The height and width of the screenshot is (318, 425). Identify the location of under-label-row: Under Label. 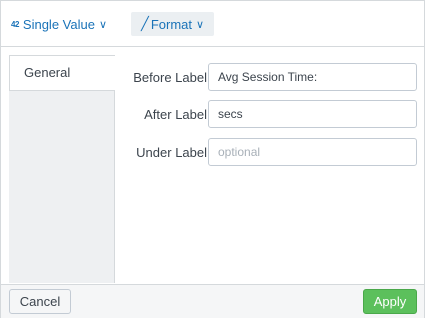
(269, 152).